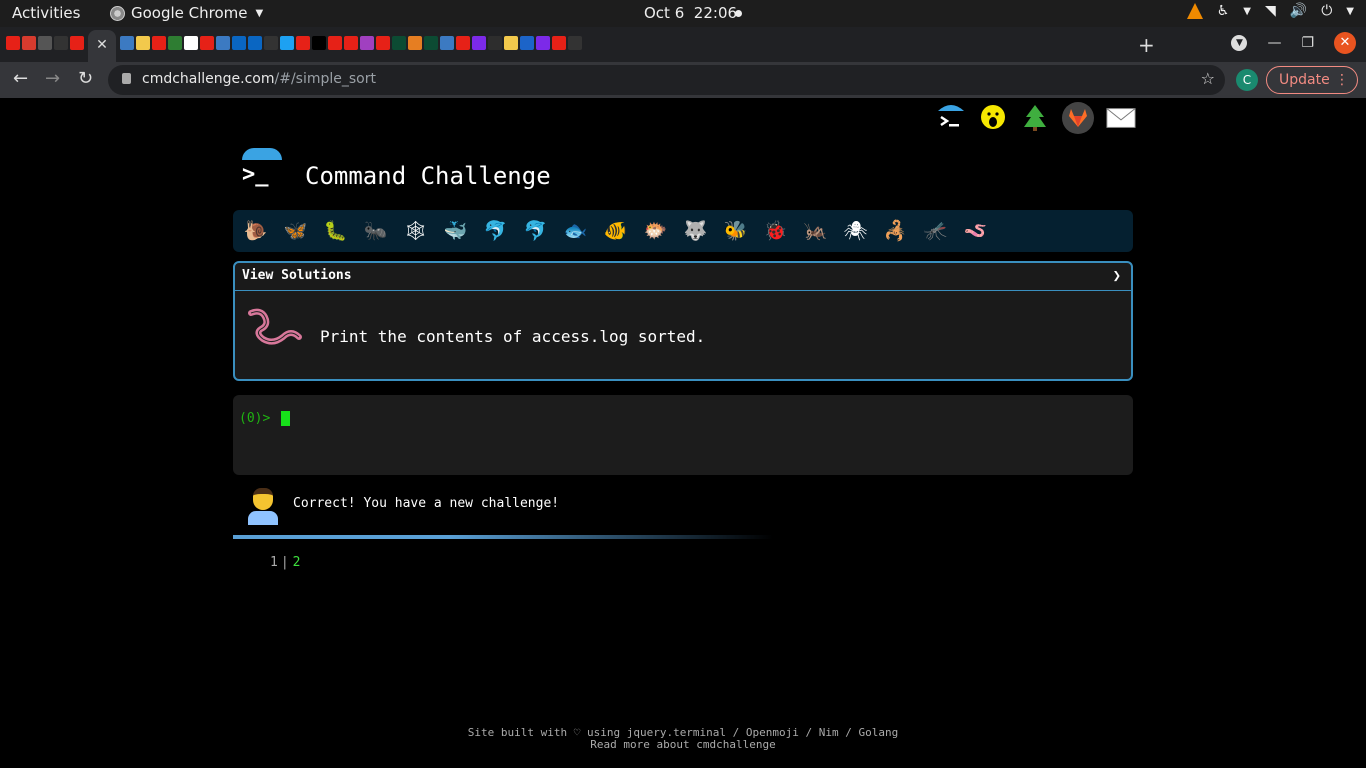 This screenshot has height=768, width=1366. I want to click on challenge-critter-icon: 🐌, so click(255, 231).